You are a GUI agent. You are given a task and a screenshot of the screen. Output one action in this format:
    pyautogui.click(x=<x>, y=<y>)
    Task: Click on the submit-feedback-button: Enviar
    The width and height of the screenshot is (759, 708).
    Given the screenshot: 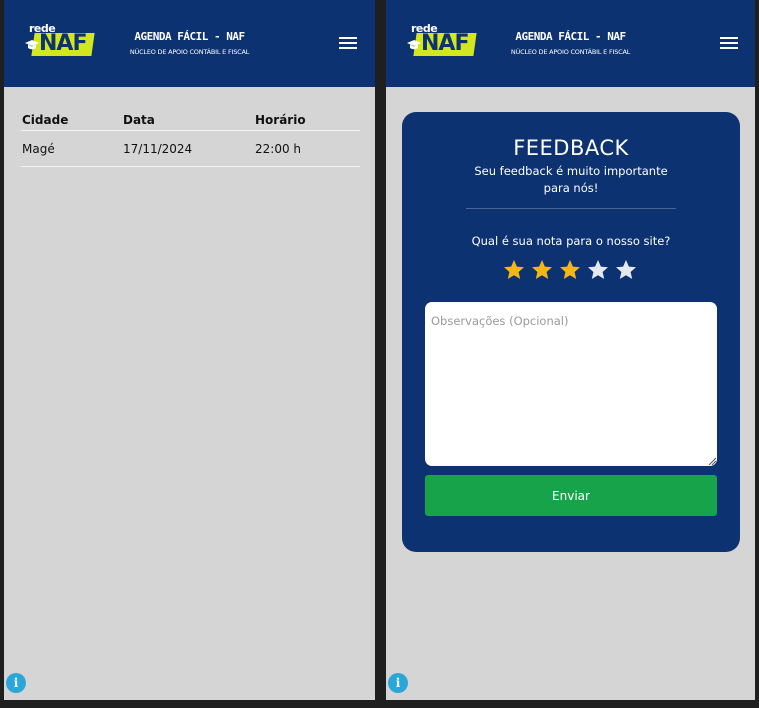 What is the action you would take?
    pyautogui.click(x=571, y=495)
    